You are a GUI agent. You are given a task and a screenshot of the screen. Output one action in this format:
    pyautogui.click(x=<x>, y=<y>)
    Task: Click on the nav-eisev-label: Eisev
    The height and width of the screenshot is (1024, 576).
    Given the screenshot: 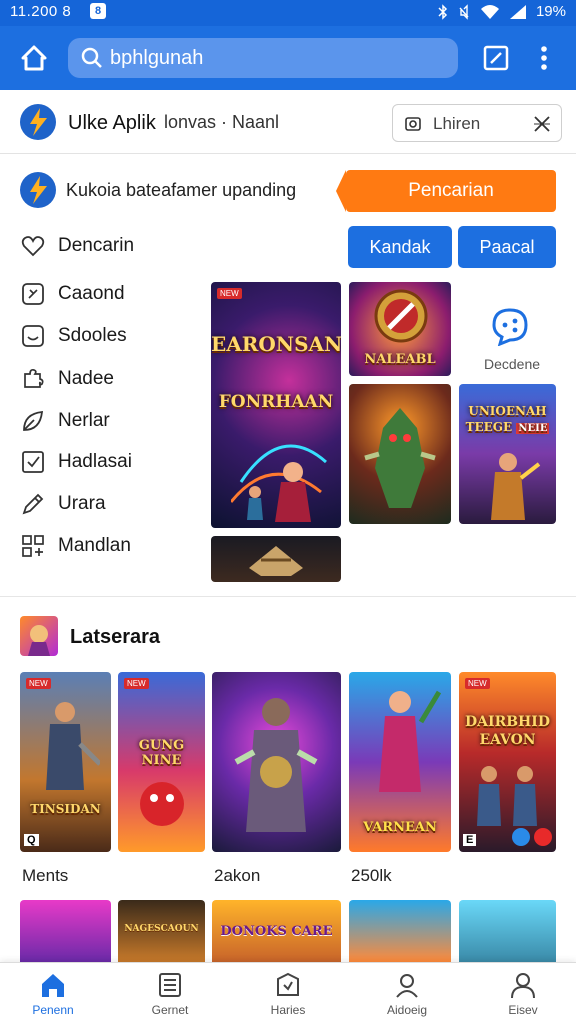 What is the action you would take?
    pyautogui.click(x=523, y=1010)
    